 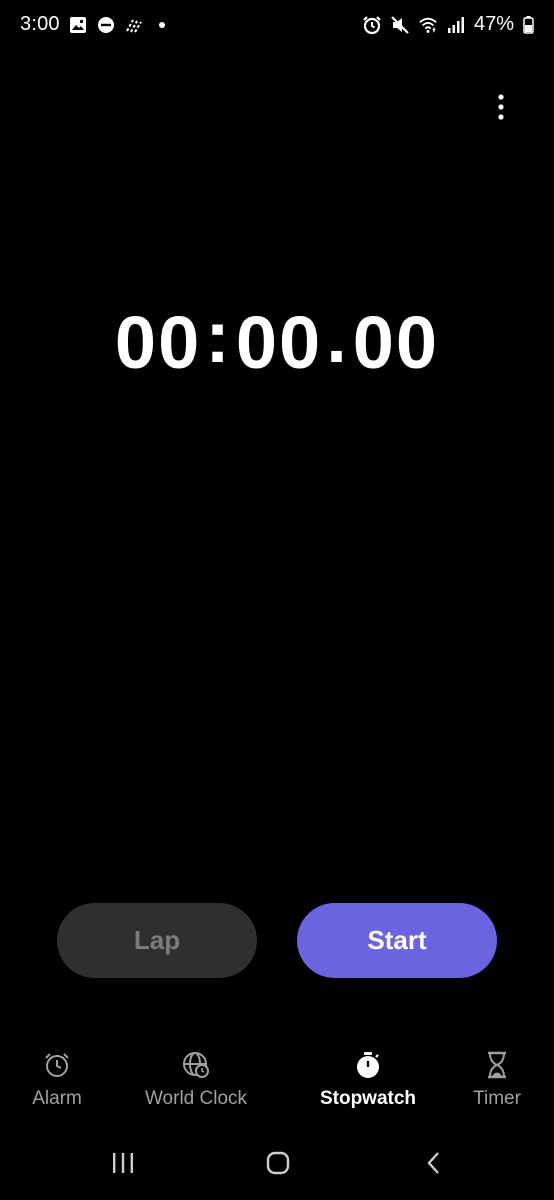 What do you see at coordinates (134, 25) in the screenshot?
I see `data-saver-icon` at bounding box center [134, 25].